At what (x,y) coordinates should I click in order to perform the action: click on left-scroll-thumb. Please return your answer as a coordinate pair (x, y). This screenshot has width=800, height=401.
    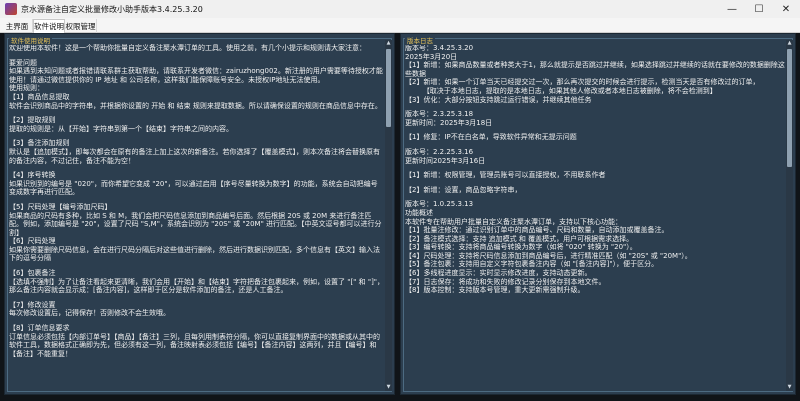
    Looking at the image, I should click on (388, 88).